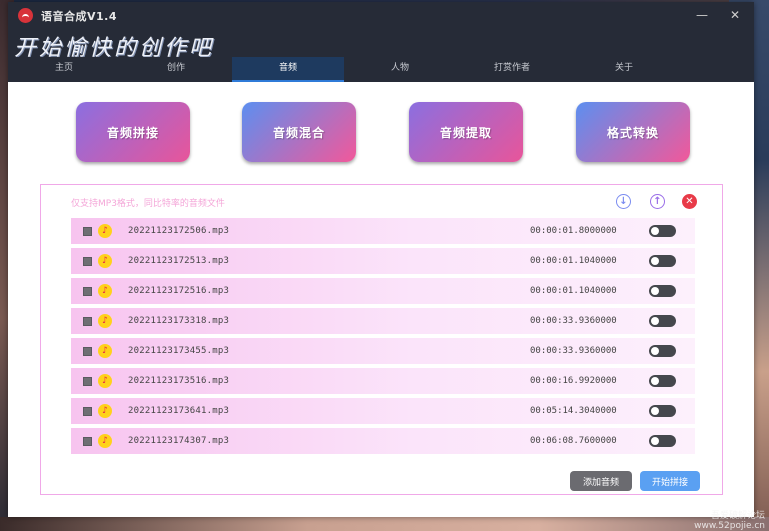 Image resolution: width=769 pixels, height=531 pixels. What do you see at coordinates (176, 69) in the screenshot?
I see `tab-create: 创作` at bounding box center [176, 69].